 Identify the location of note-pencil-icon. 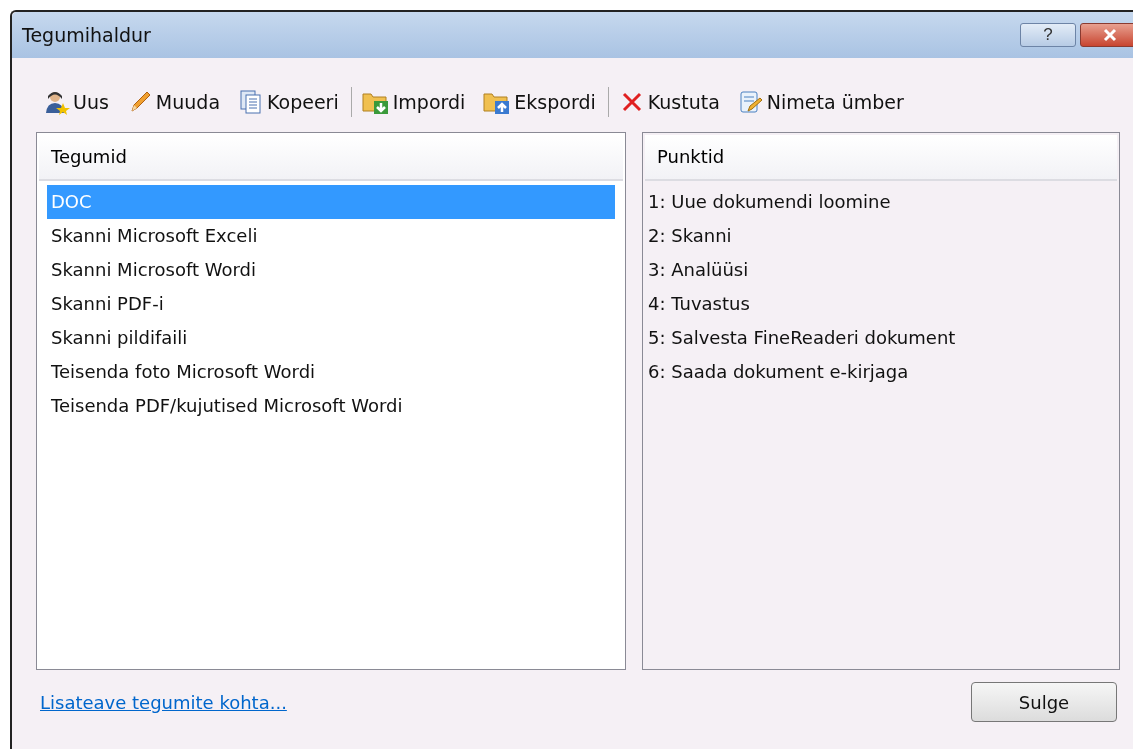
(750, 102).